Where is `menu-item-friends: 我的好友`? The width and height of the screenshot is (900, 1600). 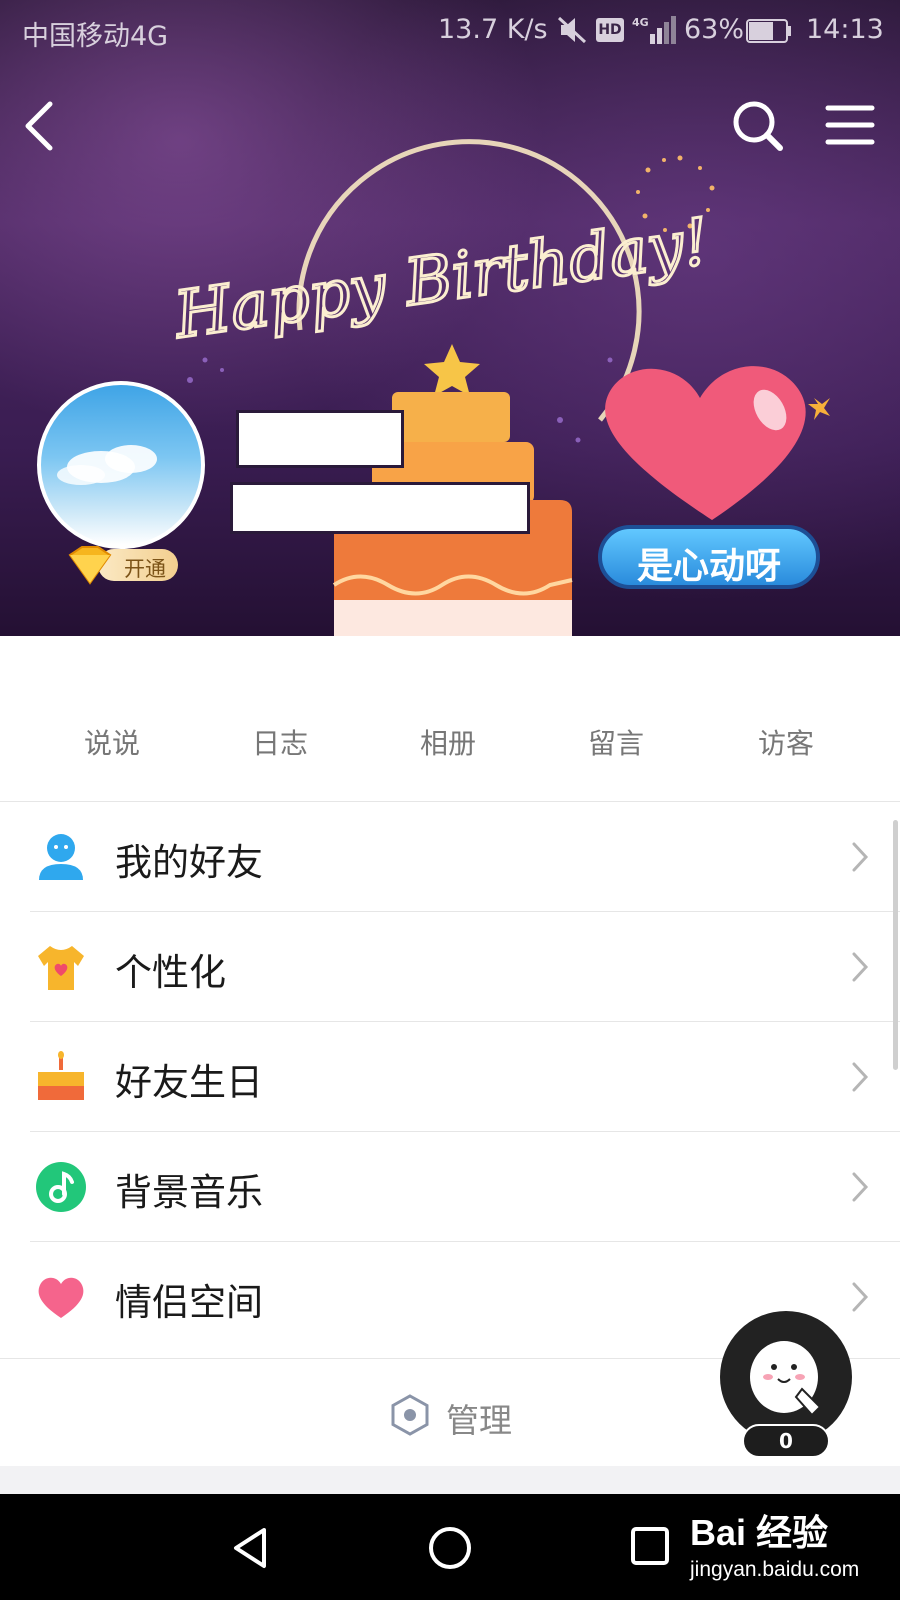 menu-item-friends: 我的好友 is located at coordinates (450, 857).